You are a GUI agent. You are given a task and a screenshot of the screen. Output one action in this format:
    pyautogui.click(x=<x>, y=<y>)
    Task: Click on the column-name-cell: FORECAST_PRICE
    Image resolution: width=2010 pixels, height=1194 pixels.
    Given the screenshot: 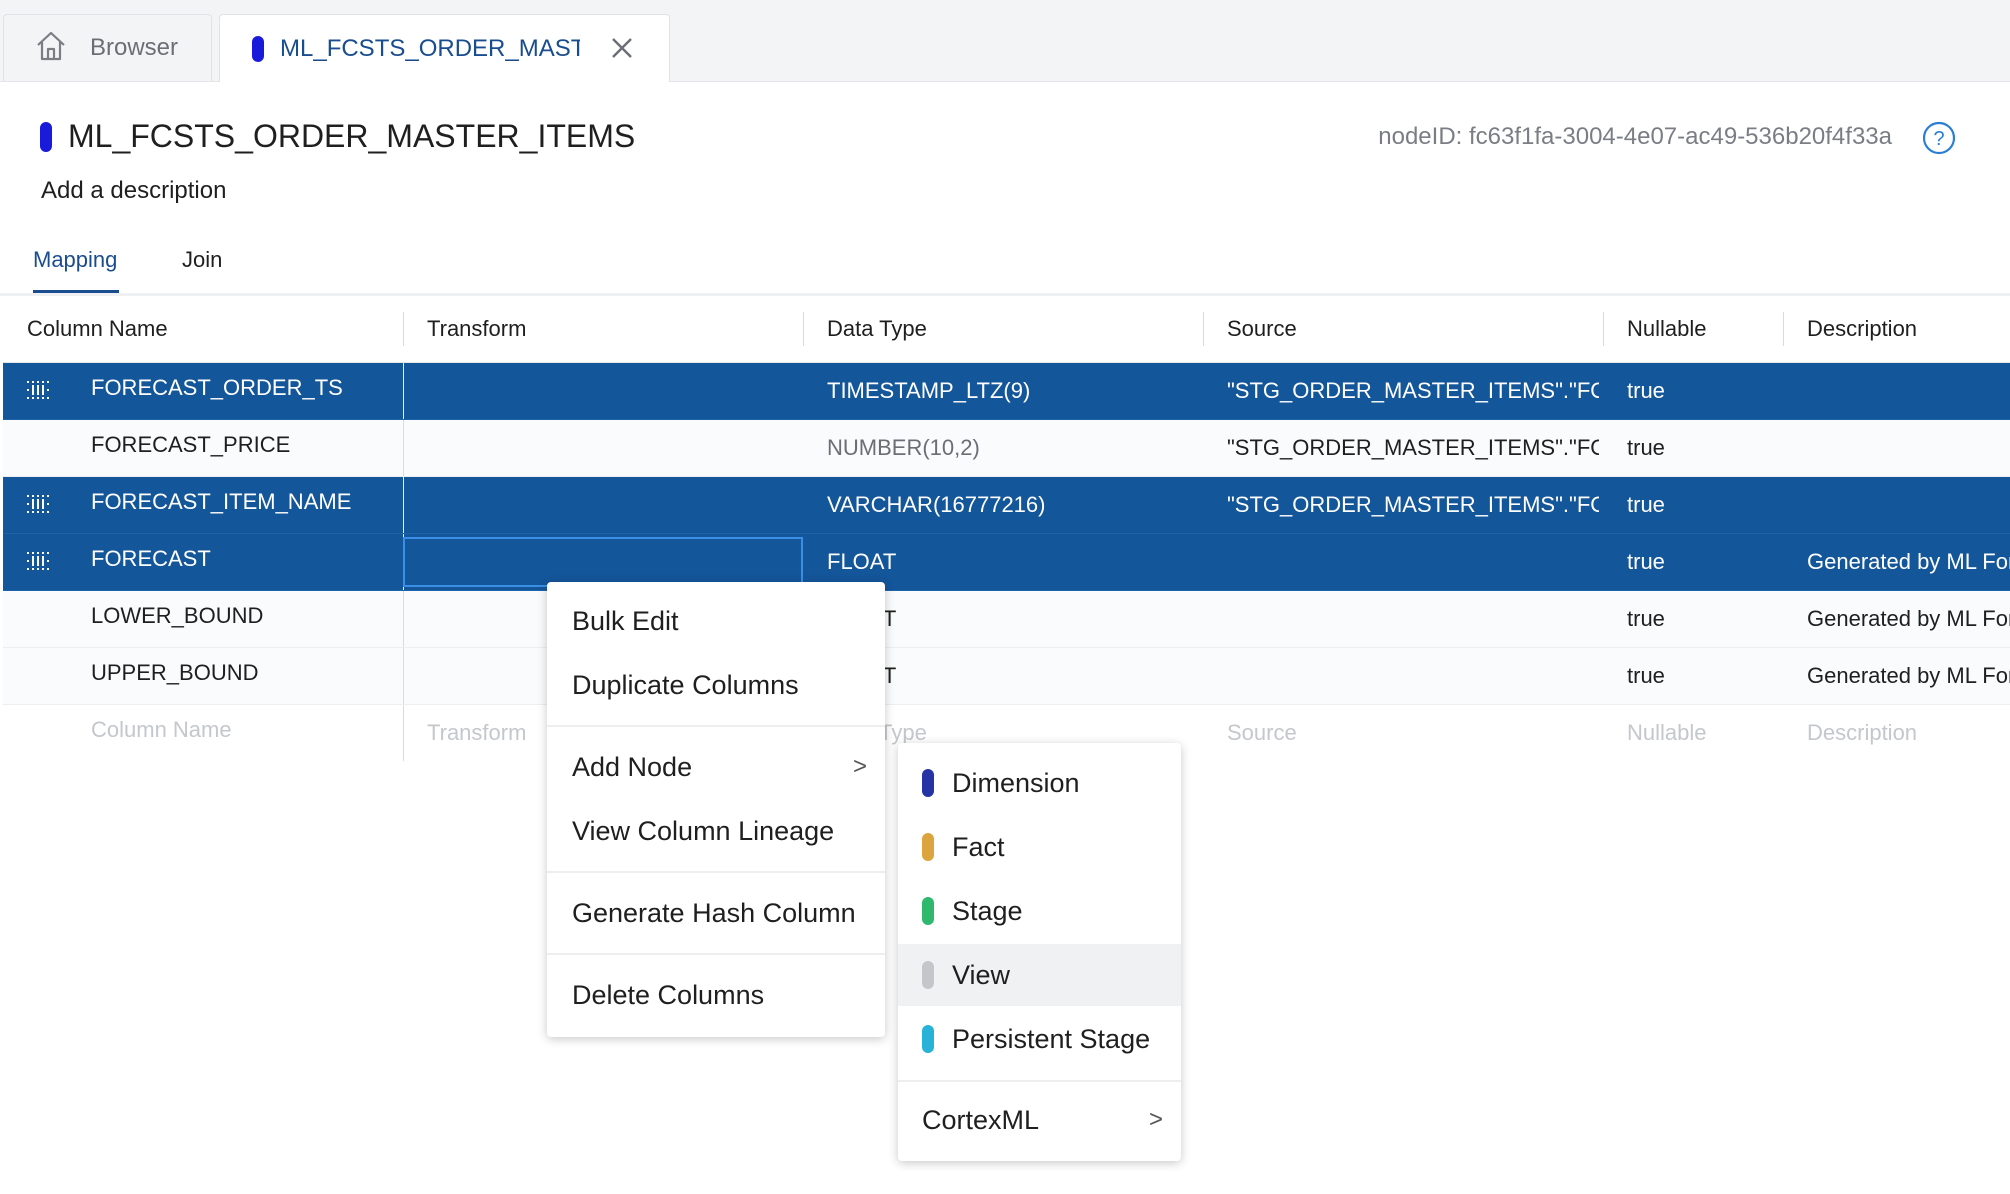 What is the action you would take?
    pyautogui.click(x=241, y=448)
    